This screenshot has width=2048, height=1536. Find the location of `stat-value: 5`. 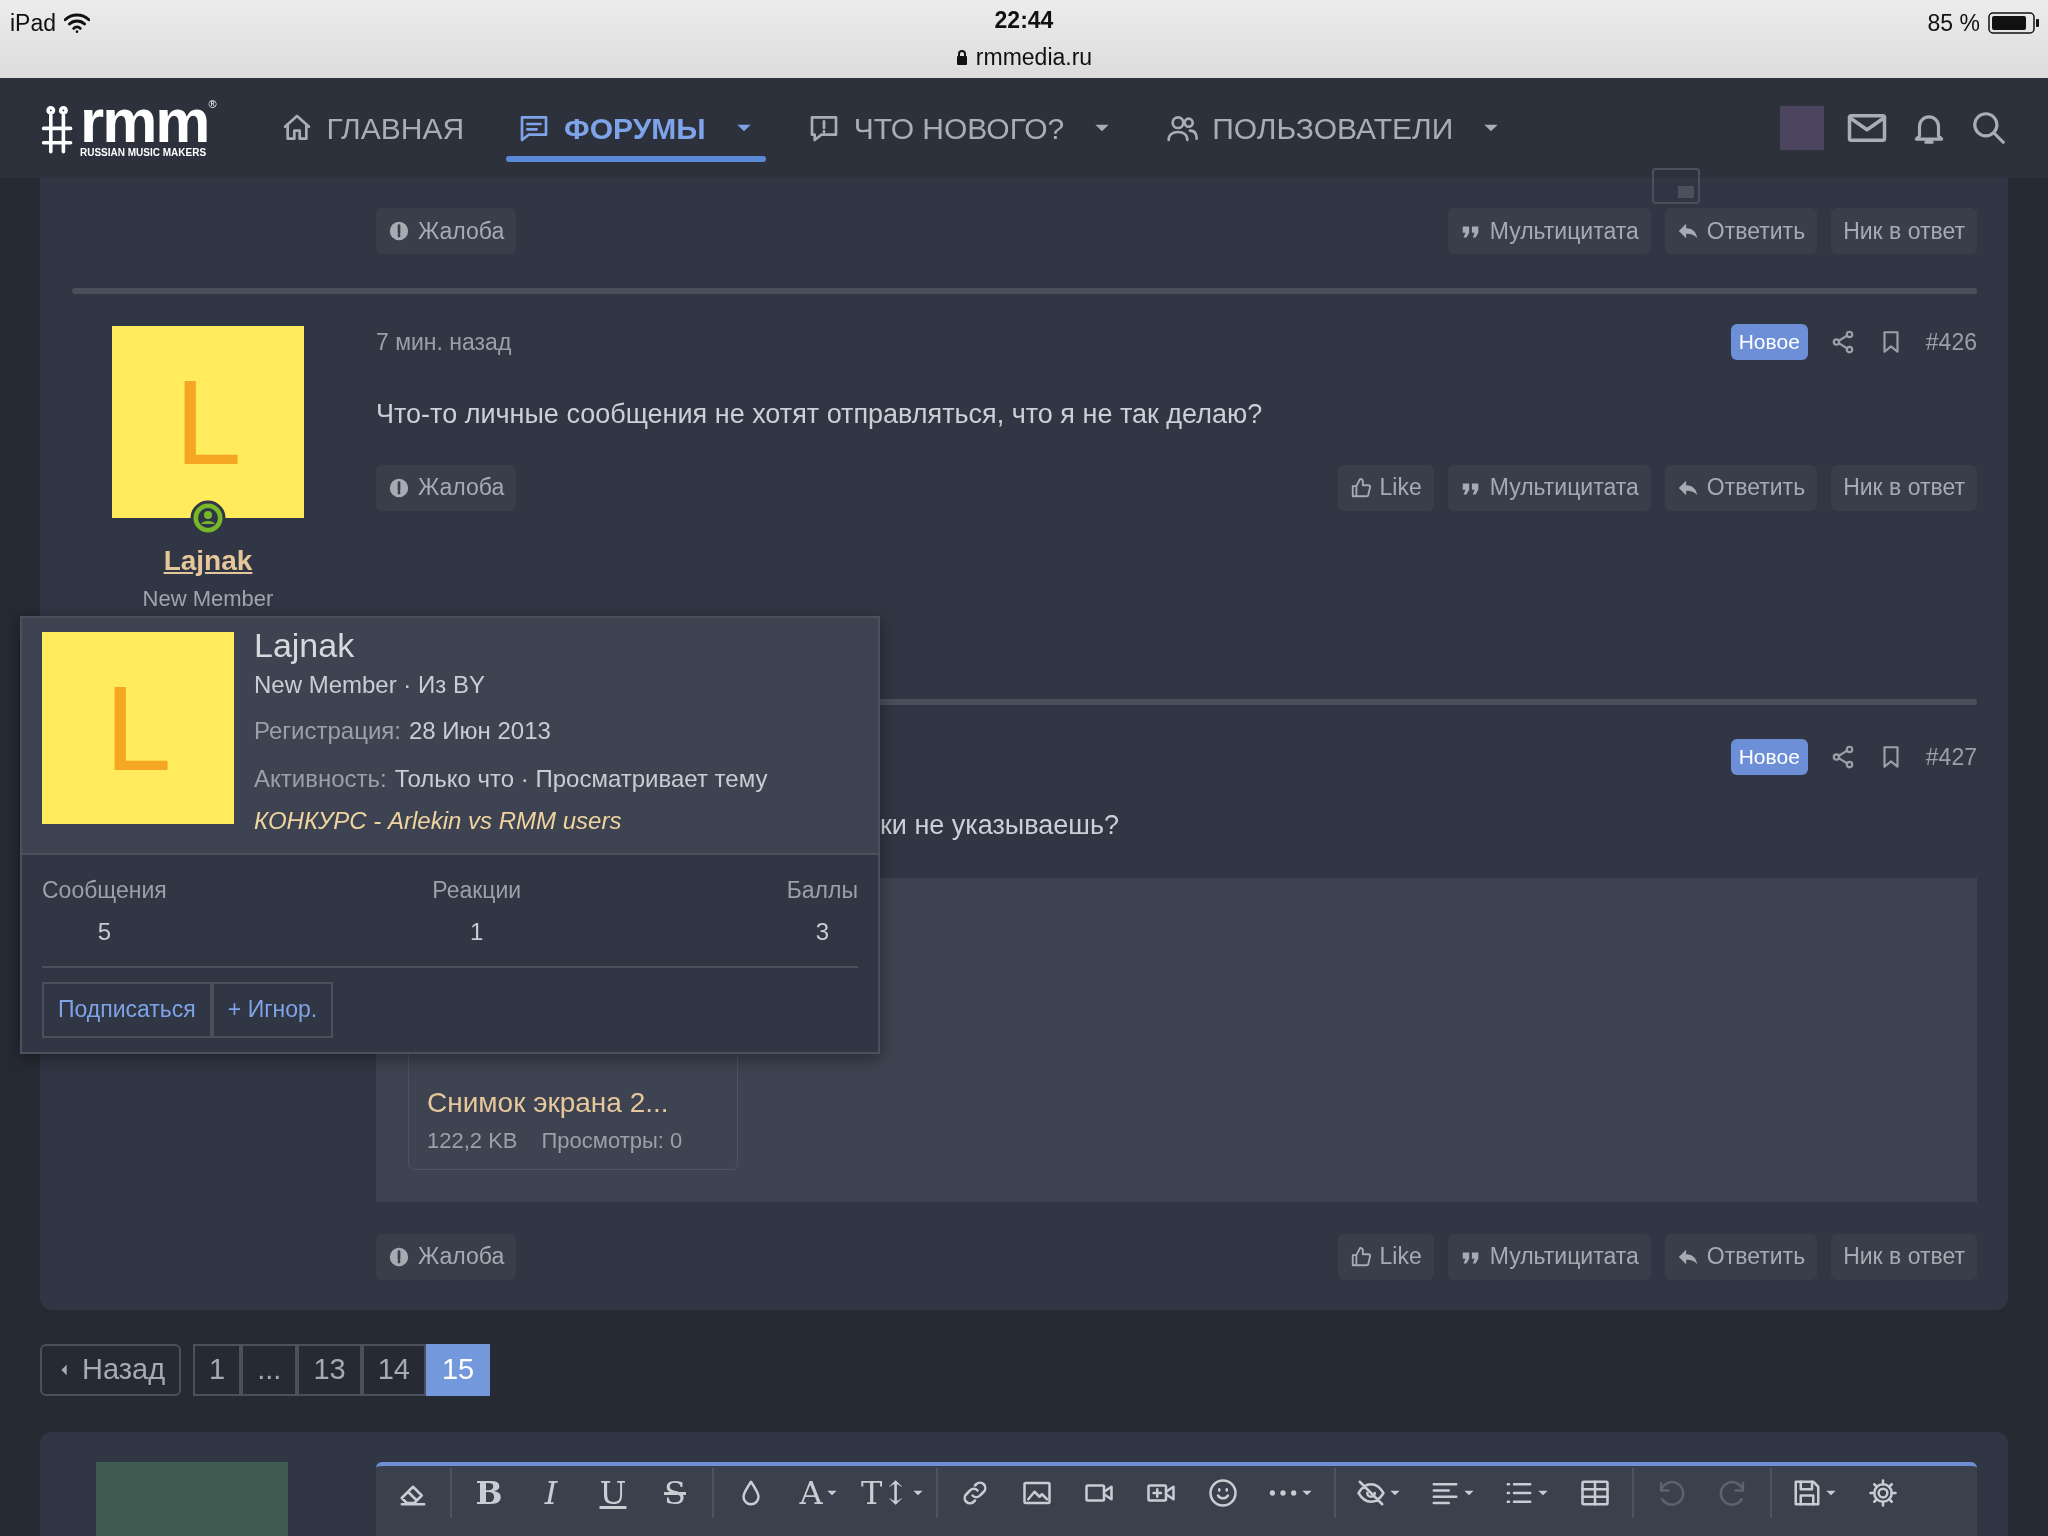

stat-value: 5 is located at coordinates (104, 931).